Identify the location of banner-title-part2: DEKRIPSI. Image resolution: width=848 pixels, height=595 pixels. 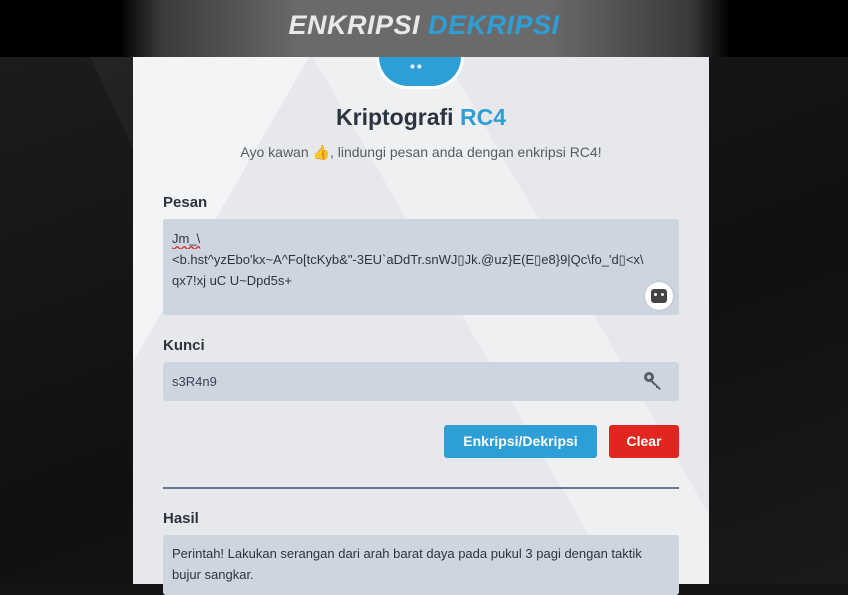
(494, 25).